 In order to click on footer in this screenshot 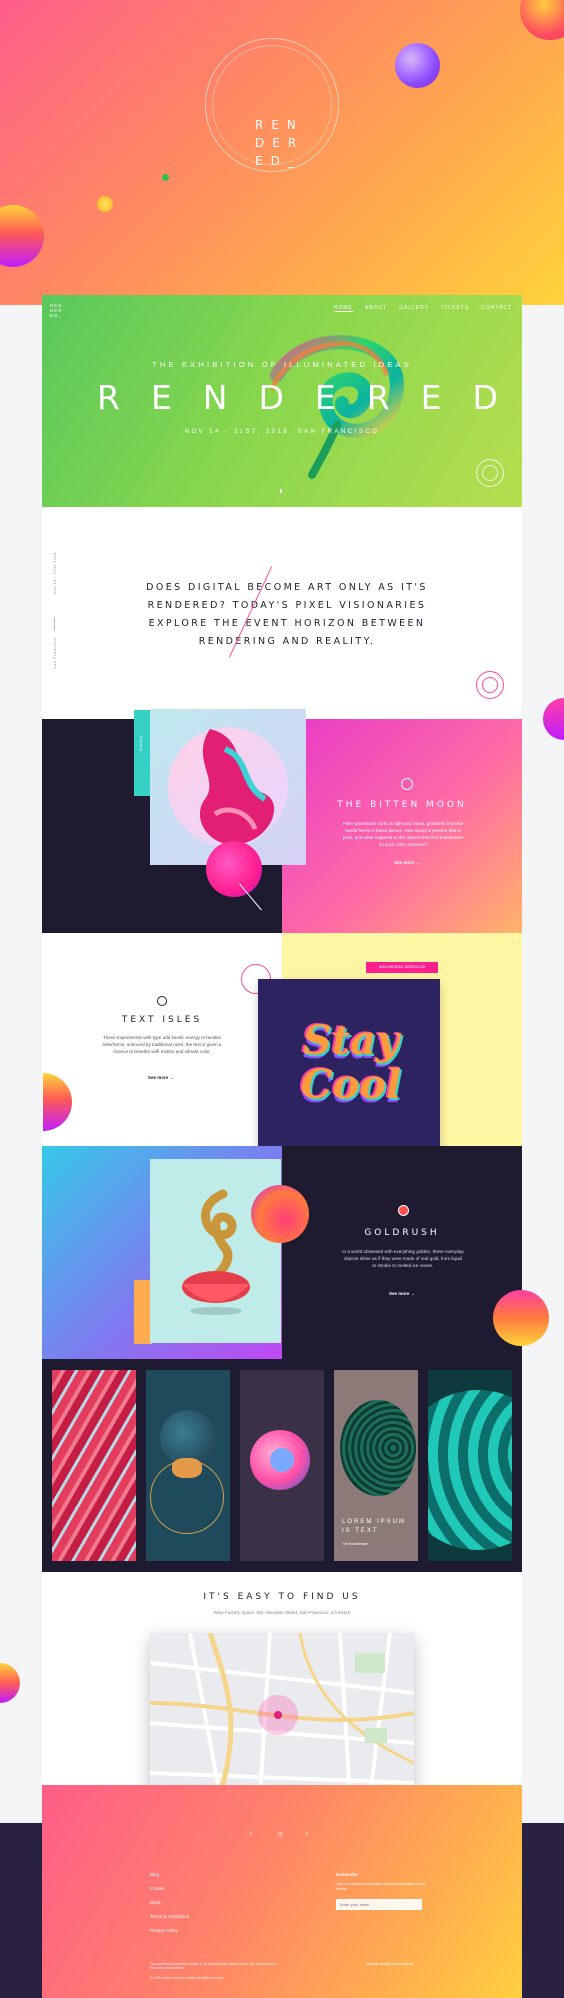, I will do `click(282, 1891)`.